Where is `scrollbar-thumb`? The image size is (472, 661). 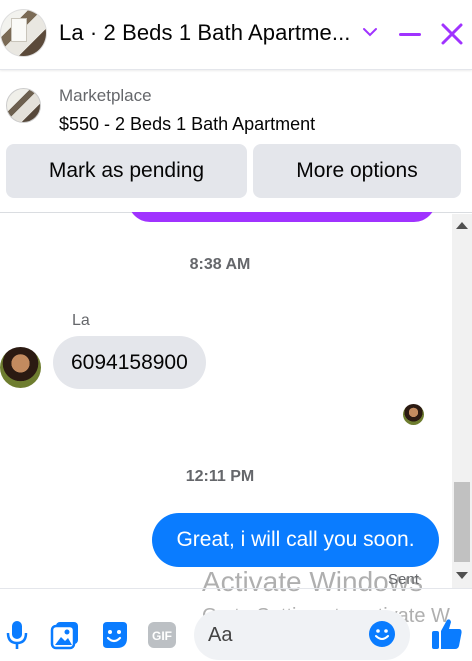 scrollbar-thumb is located at coordinates (462, 522).